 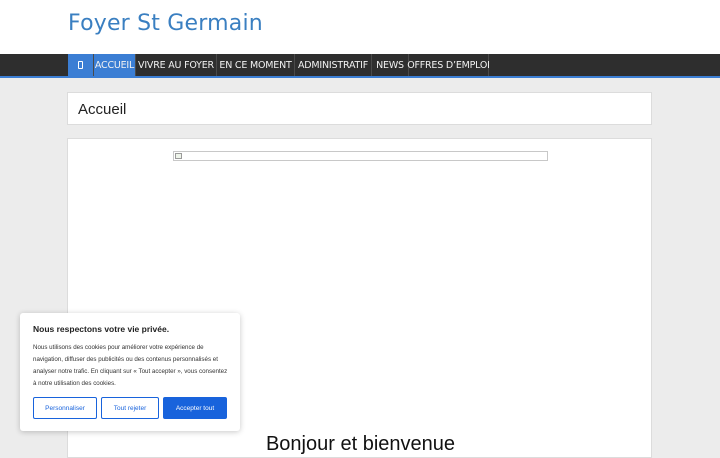 What do you see at coordinates (390, 65) in the screenshot?
I see `nav-item-news: NEWS` at bounding box center [390, 65].